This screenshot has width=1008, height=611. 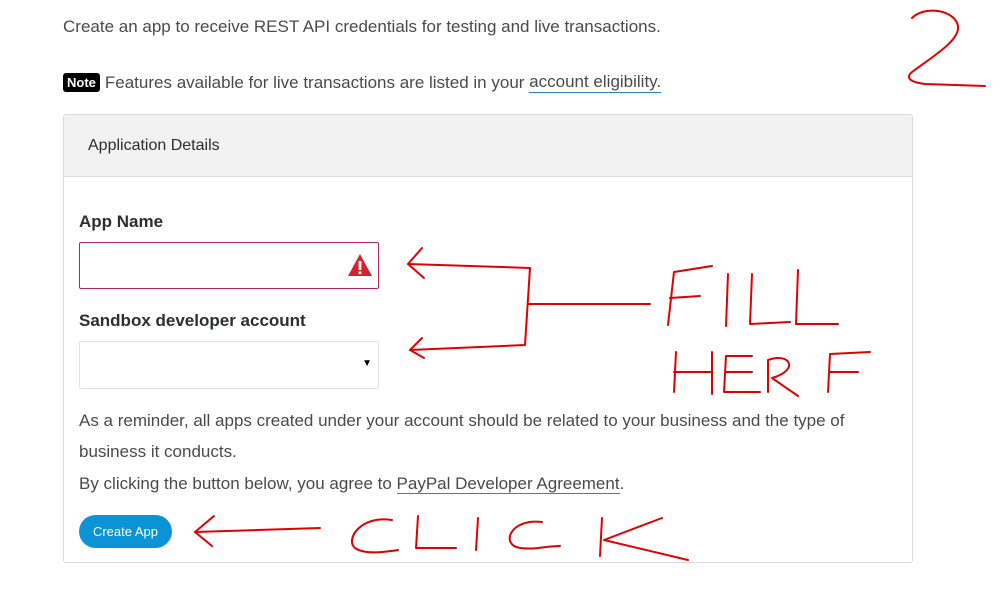 I want to click on account-eligibility-link: account eligibility., so click(x=595, y=82).